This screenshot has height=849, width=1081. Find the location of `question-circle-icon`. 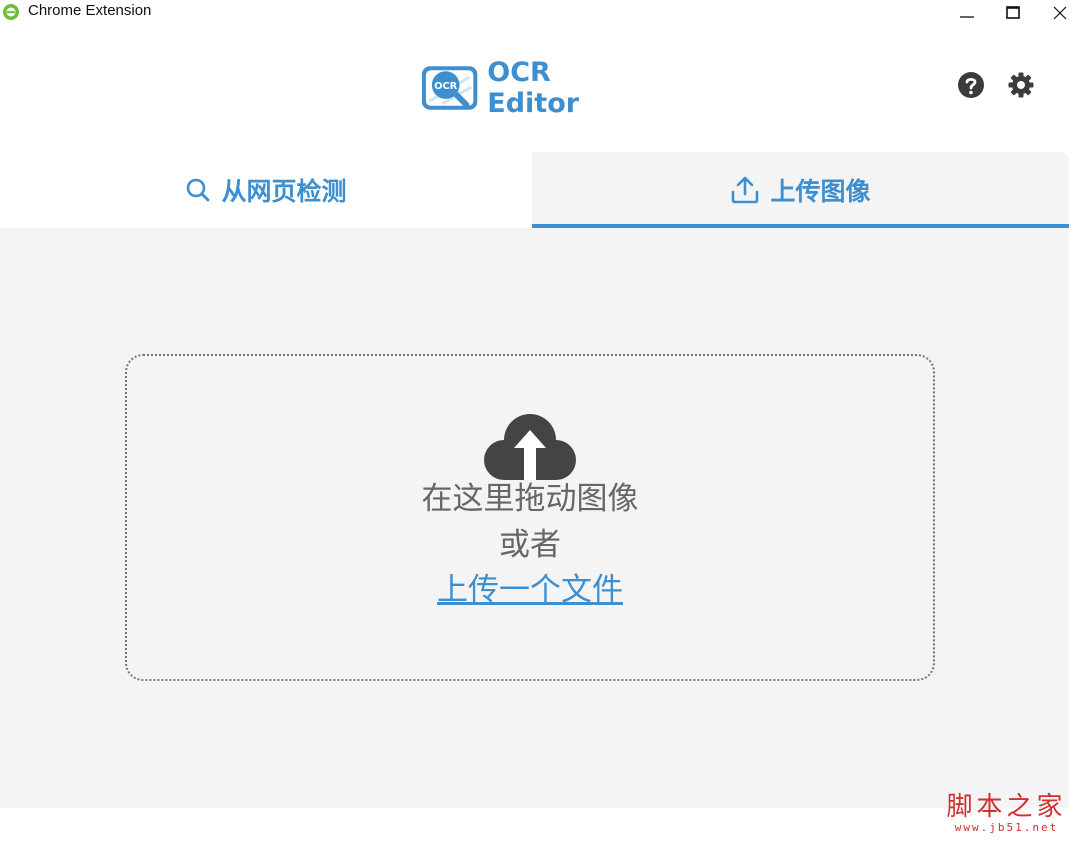

question-circle-icon is located at coordinates (971, 85).